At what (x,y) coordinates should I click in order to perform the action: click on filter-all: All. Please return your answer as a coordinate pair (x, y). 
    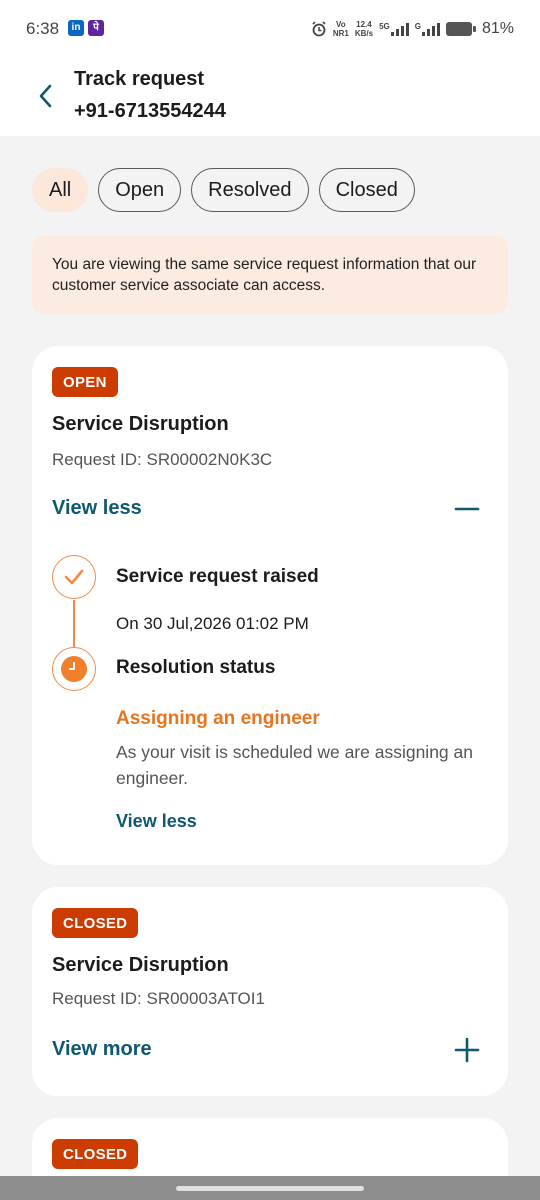
    Looking at the image, I should click on (60, 190).